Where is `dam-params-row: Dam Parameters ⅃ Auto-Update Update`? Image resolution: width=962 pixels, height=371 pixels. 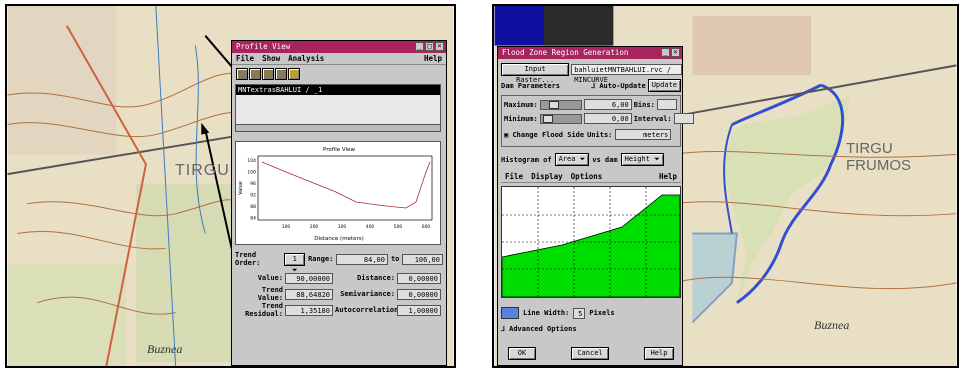 dam-params-row: Dam Parameters ⅃ Auto-Update Update is located at coordinates (591, 85).